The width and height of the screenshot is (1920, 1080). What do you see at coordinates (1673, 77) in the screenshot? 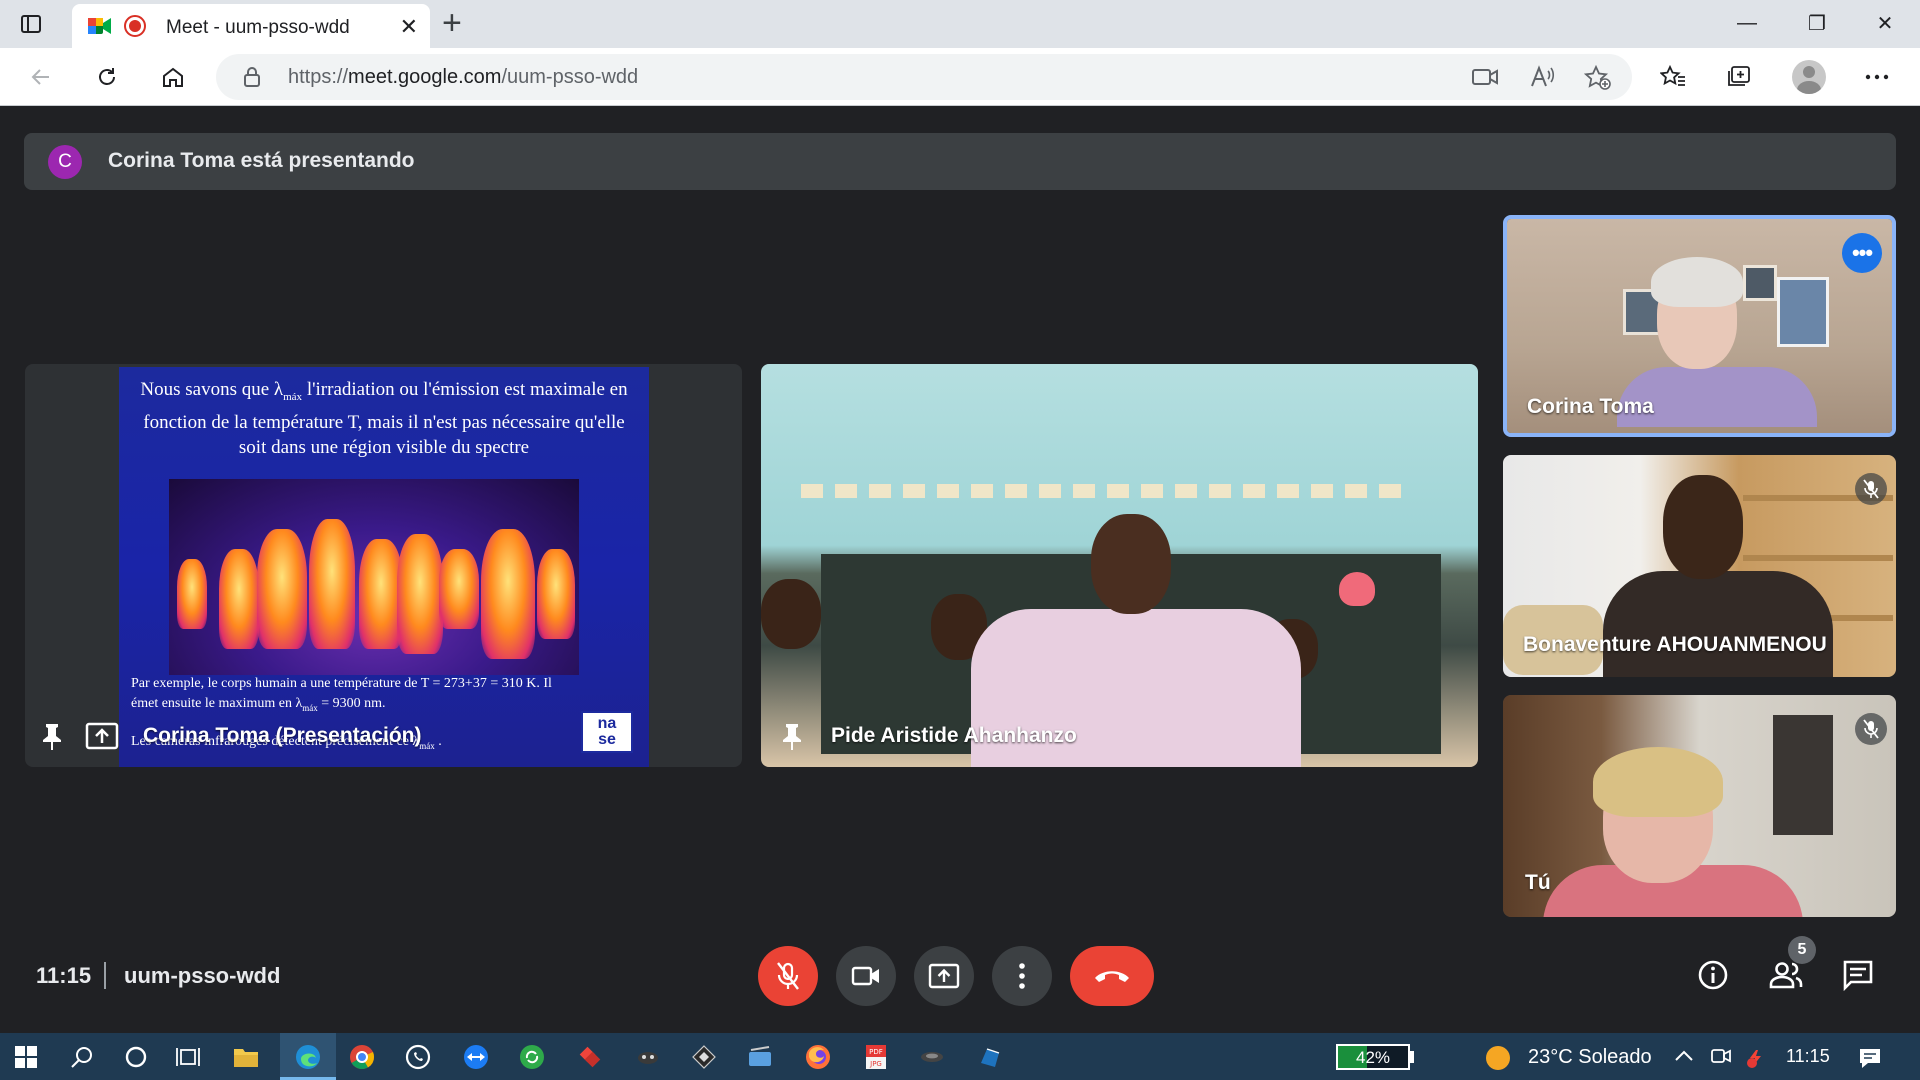
I see `favorites-icon` at bounding box center [1673, 77].